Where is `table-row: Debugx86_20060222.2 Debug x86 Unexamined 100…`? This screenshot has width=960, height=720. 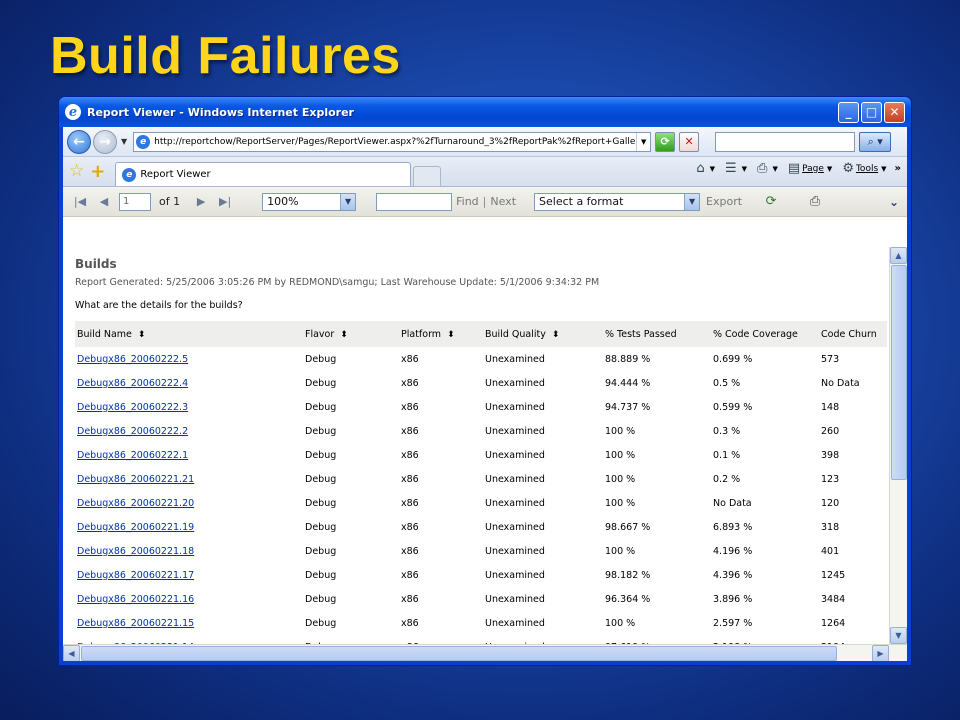
table-row: Debugx86_20060222.2 Debug x86 Unexamined 100… is located at coordinates (481, 431).